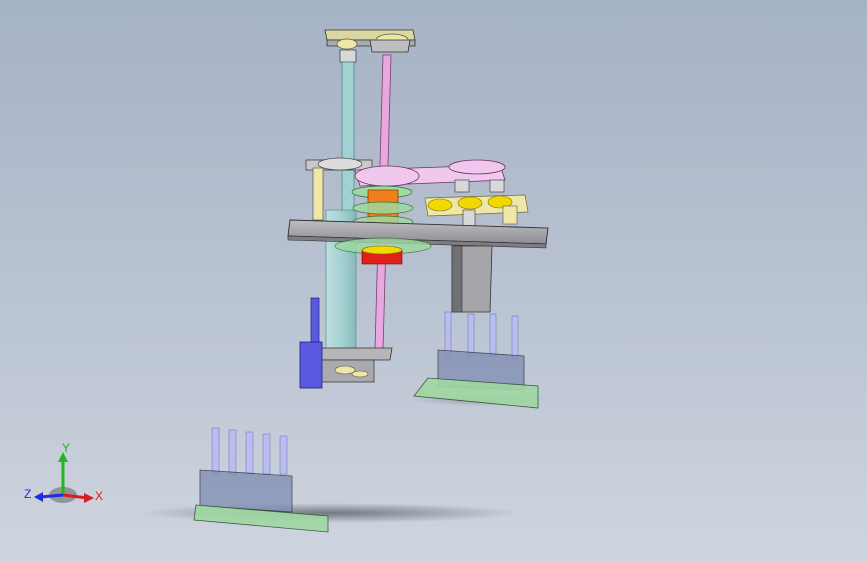 This screenshot has height=562, width=867. Describe the element at coordinates (27, 494) in the screenshot. I see `z-axis-label: Z` at that location.